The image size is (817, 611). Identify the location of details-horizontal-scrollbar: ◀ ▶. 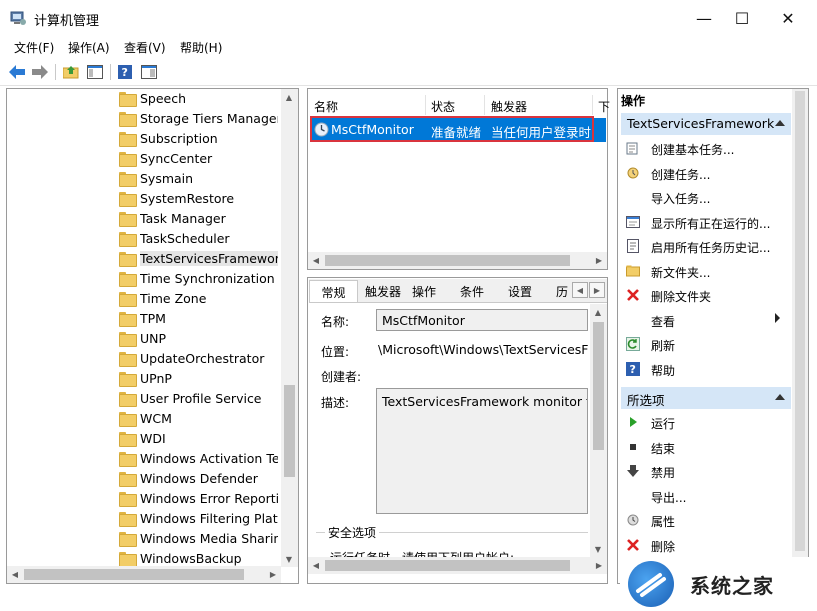
(457, 565).